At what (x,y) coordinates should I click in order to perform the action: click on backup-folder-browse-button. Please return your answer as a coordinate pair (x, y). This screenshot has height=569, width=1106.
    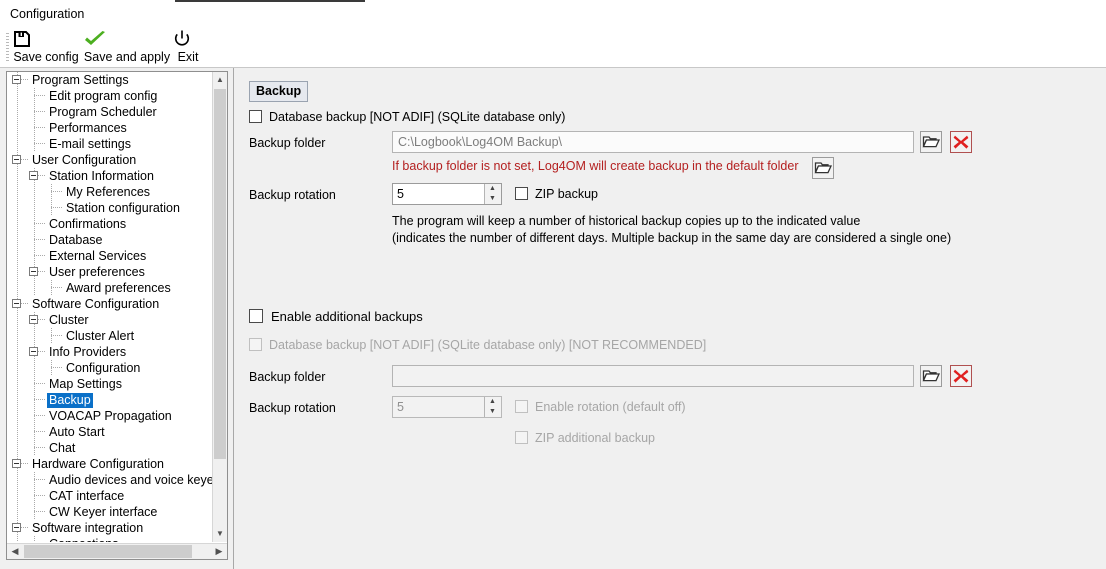
    Looking at the image, I should click on (931, 142).